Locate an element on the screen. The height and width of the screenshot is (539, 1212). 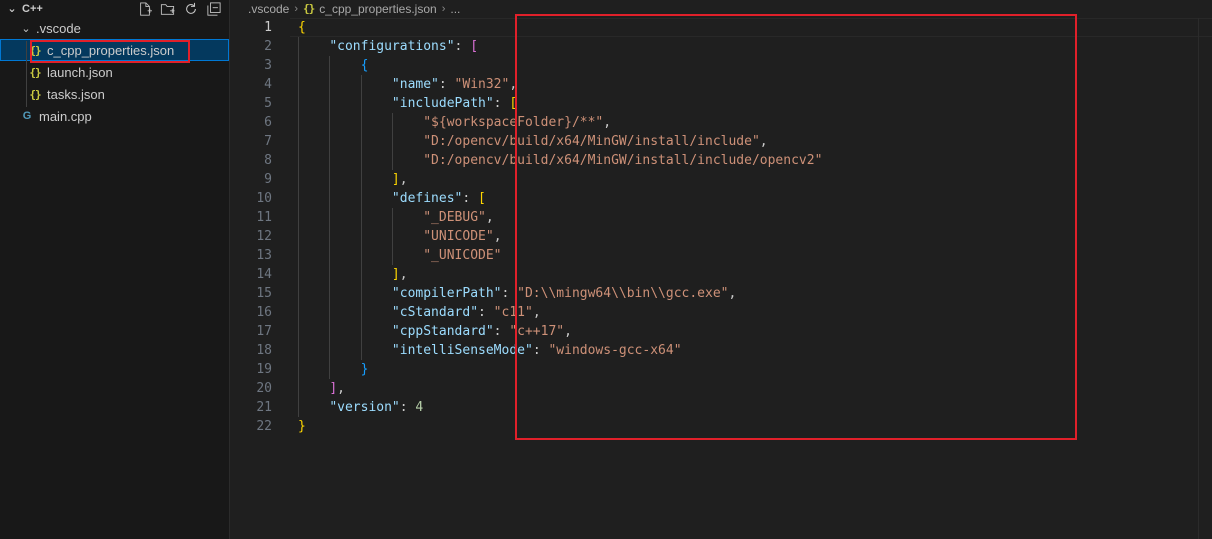
refresh-icon is located at coordinates (190, 8).